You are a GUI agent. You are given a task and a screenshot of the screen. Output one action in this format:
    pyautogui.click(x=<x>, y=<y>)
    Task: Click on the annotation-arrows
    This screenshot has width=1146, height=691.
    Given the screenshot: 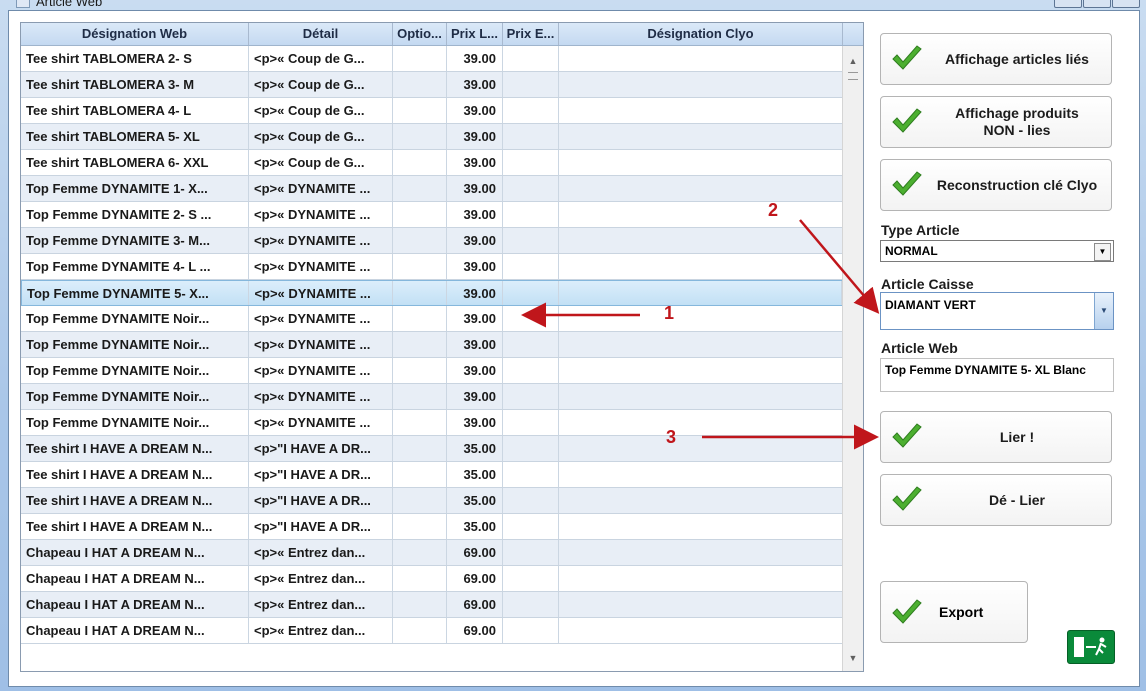 What is the action you would take?
    pyautogui.click(x=700, y=334)
    